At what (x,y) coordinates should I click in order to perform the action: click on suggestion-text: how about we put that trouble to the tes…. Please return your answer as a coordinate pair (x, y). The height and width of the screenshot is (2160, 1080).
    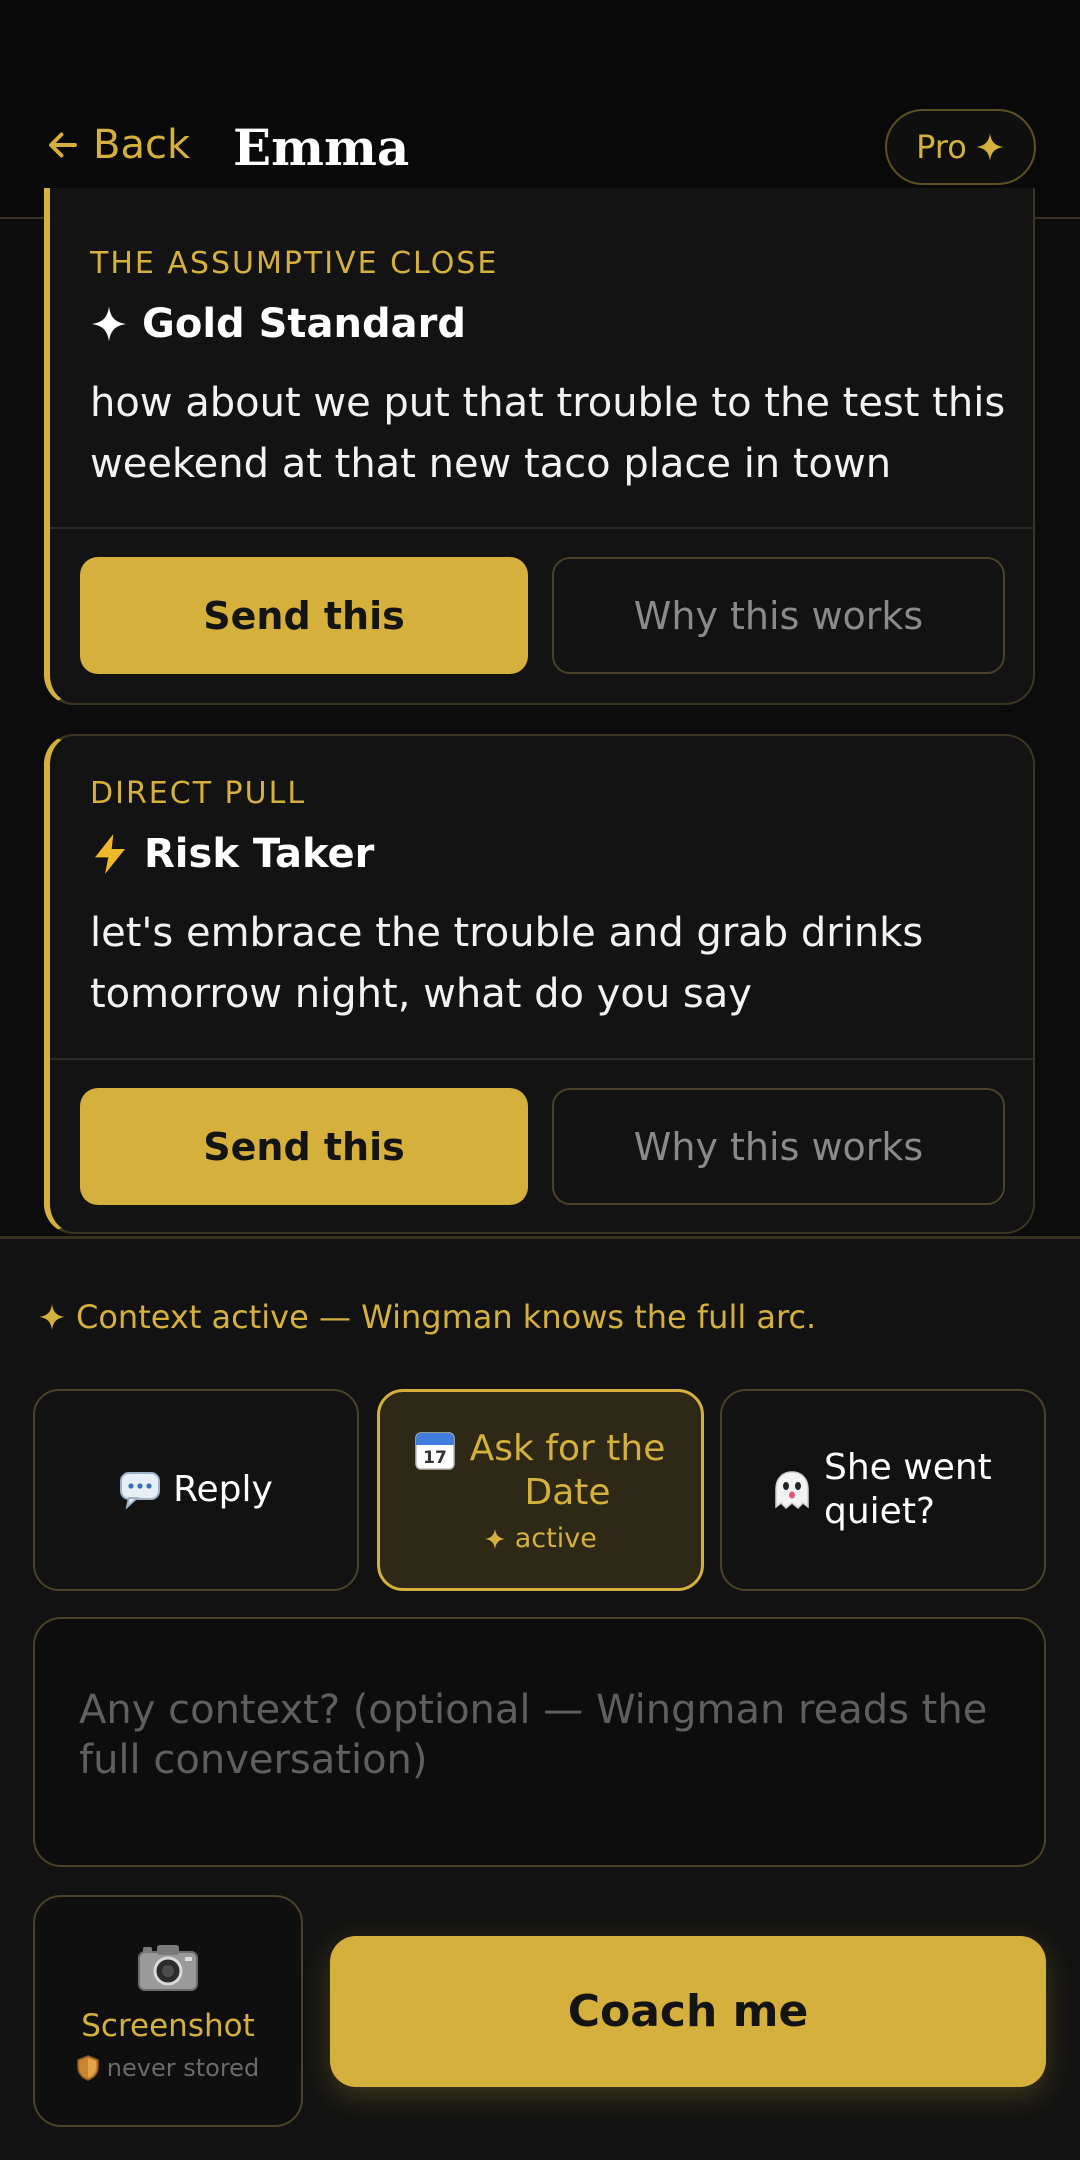
    Looking at the image, I should click on (548, 433).